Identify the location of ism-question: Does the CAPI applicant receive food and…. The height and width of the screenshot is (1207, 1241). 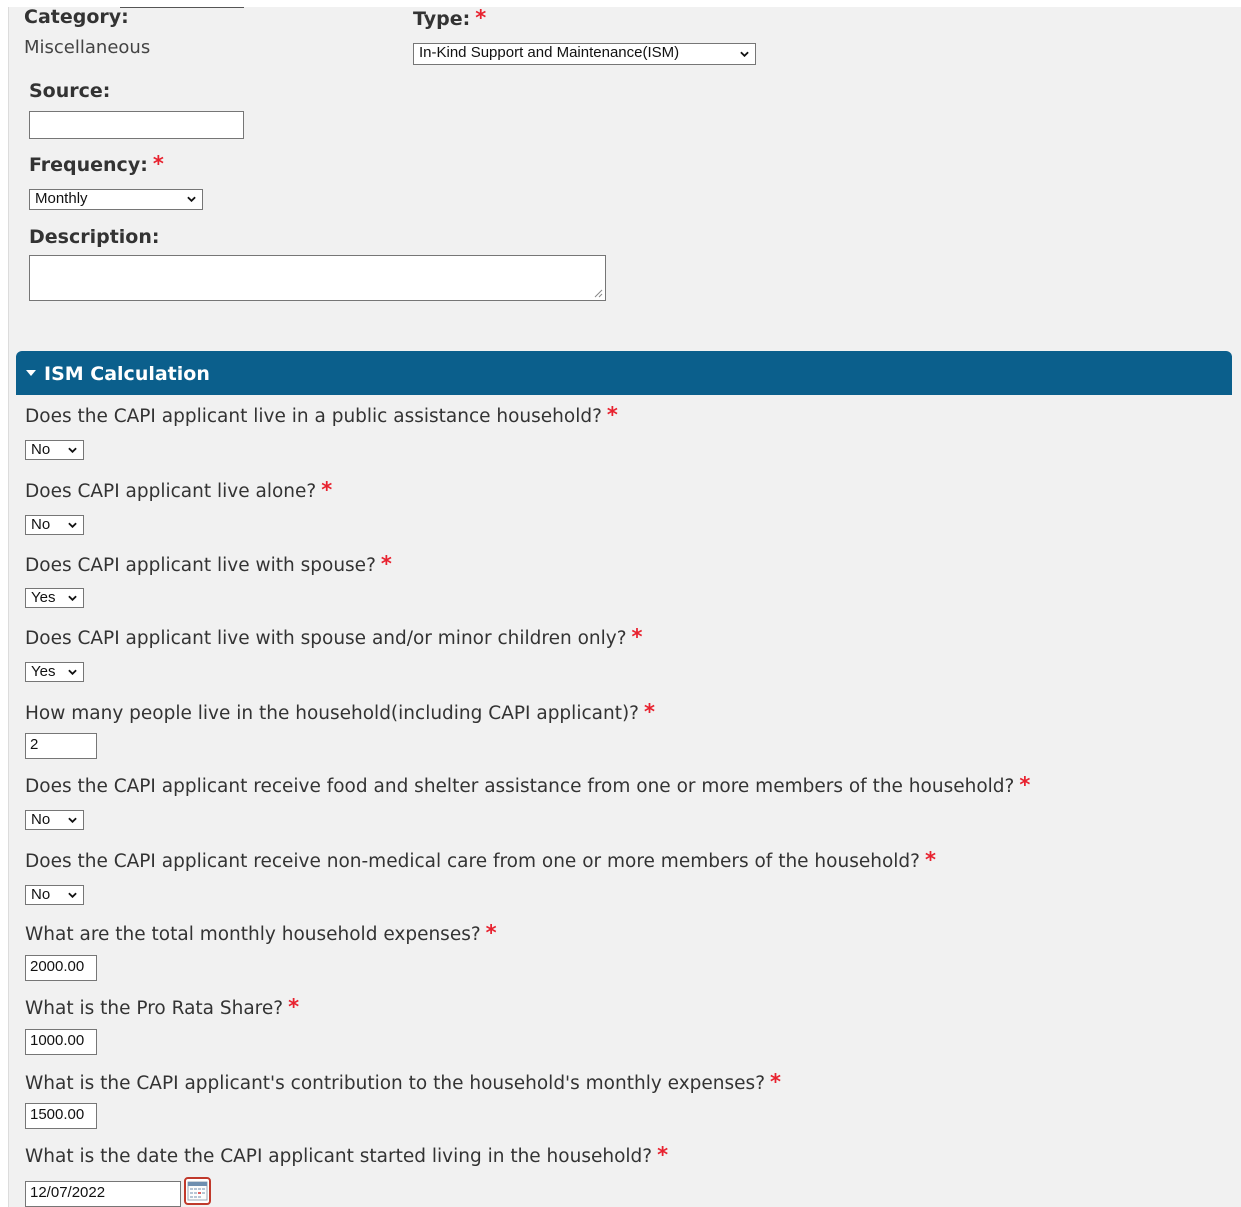
(528, 785).